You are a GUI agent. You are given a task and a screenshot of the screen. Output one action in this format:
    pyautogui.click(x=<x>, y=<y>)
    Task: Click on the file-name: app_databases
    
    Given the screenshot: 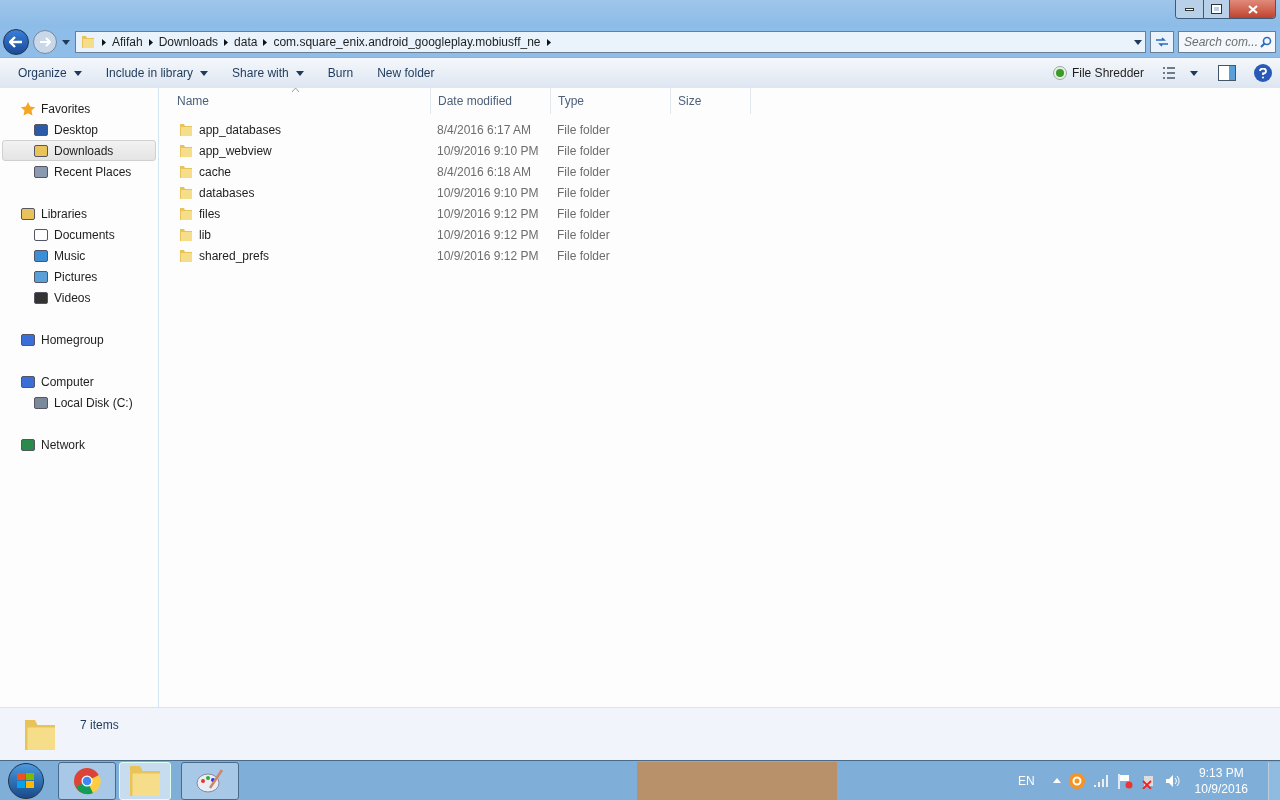 What is the action you would take?
    pyautogui.click(x=240, y=130)
    